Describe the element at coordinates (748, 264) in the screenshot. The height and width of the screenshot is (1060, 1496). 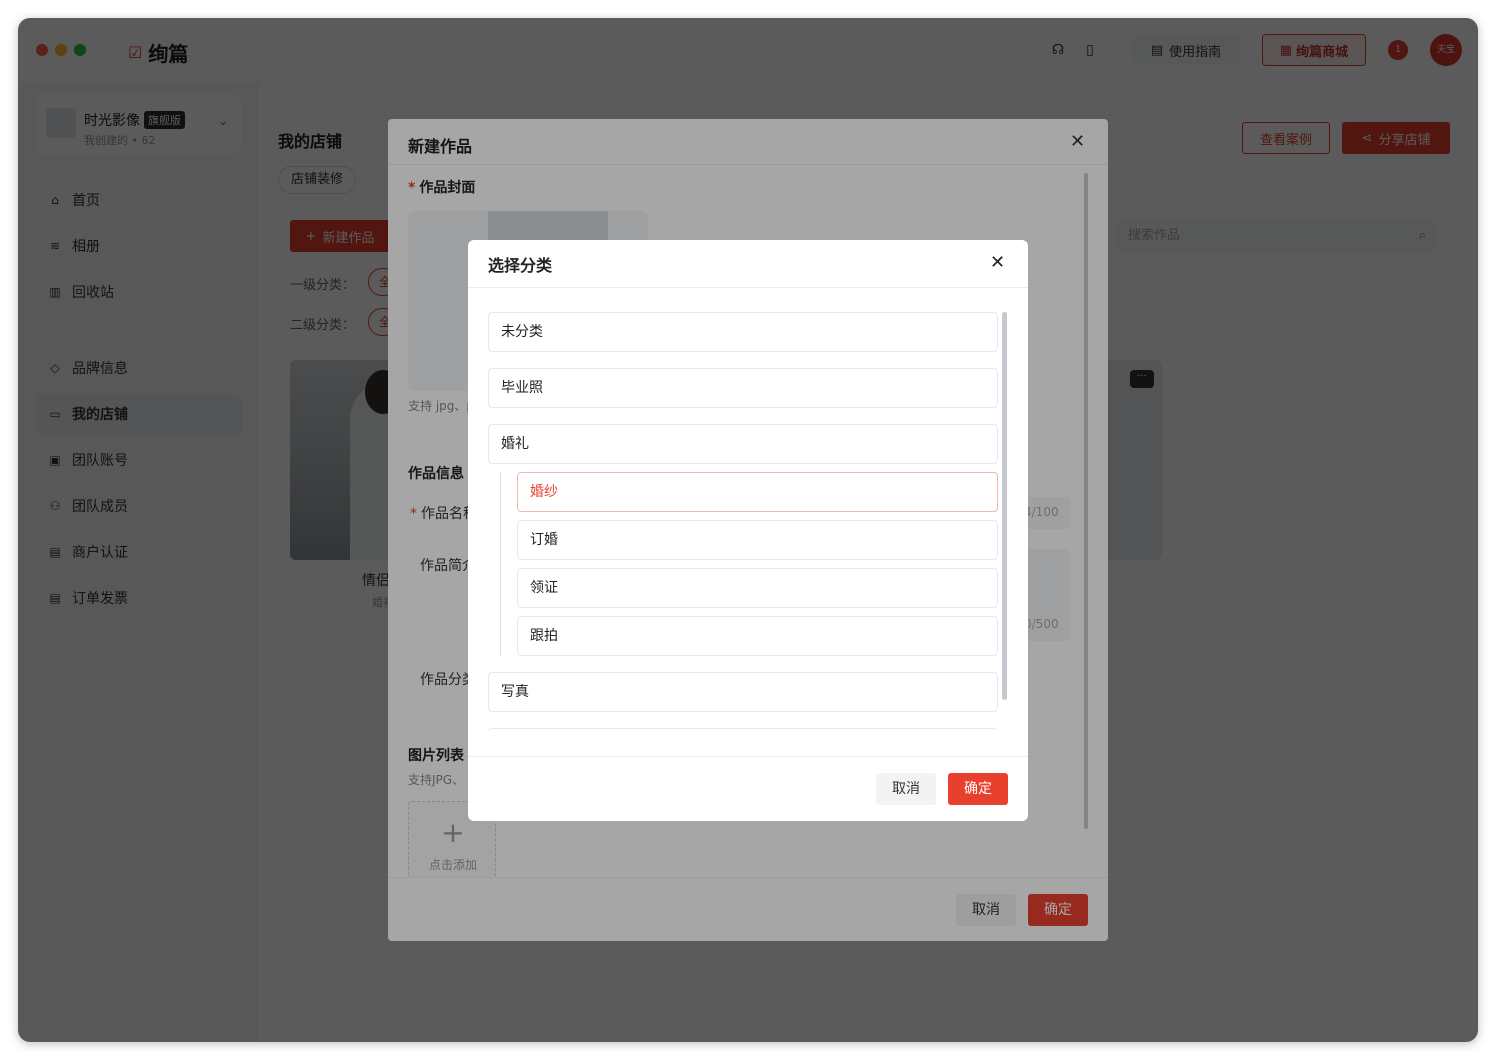
I see `dialog-header: 选择分类 ✕` at that location.